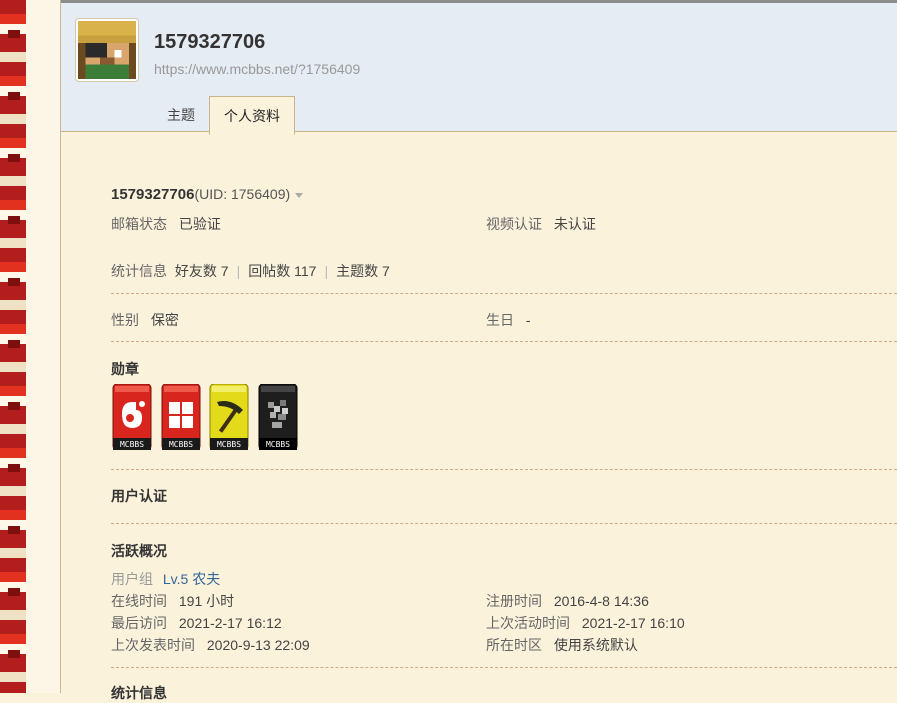 The height and width of the screenshot is (703, 897). I want to click on last-post-label: 上次发表时间, so click(153, 645).